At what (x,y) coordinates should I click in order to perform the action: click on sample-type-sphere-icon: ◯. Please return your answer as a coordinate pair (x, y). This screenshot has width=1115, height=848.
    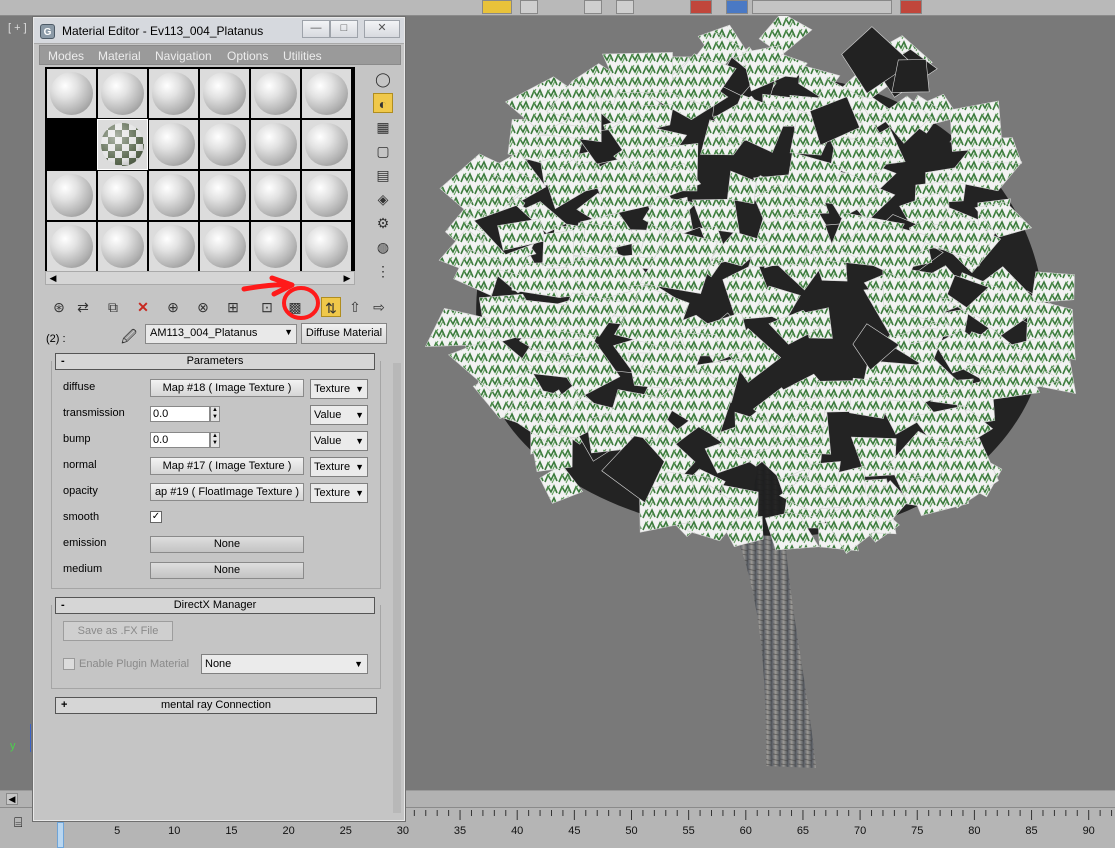
    Looking at the image, I should click on (383, 79).